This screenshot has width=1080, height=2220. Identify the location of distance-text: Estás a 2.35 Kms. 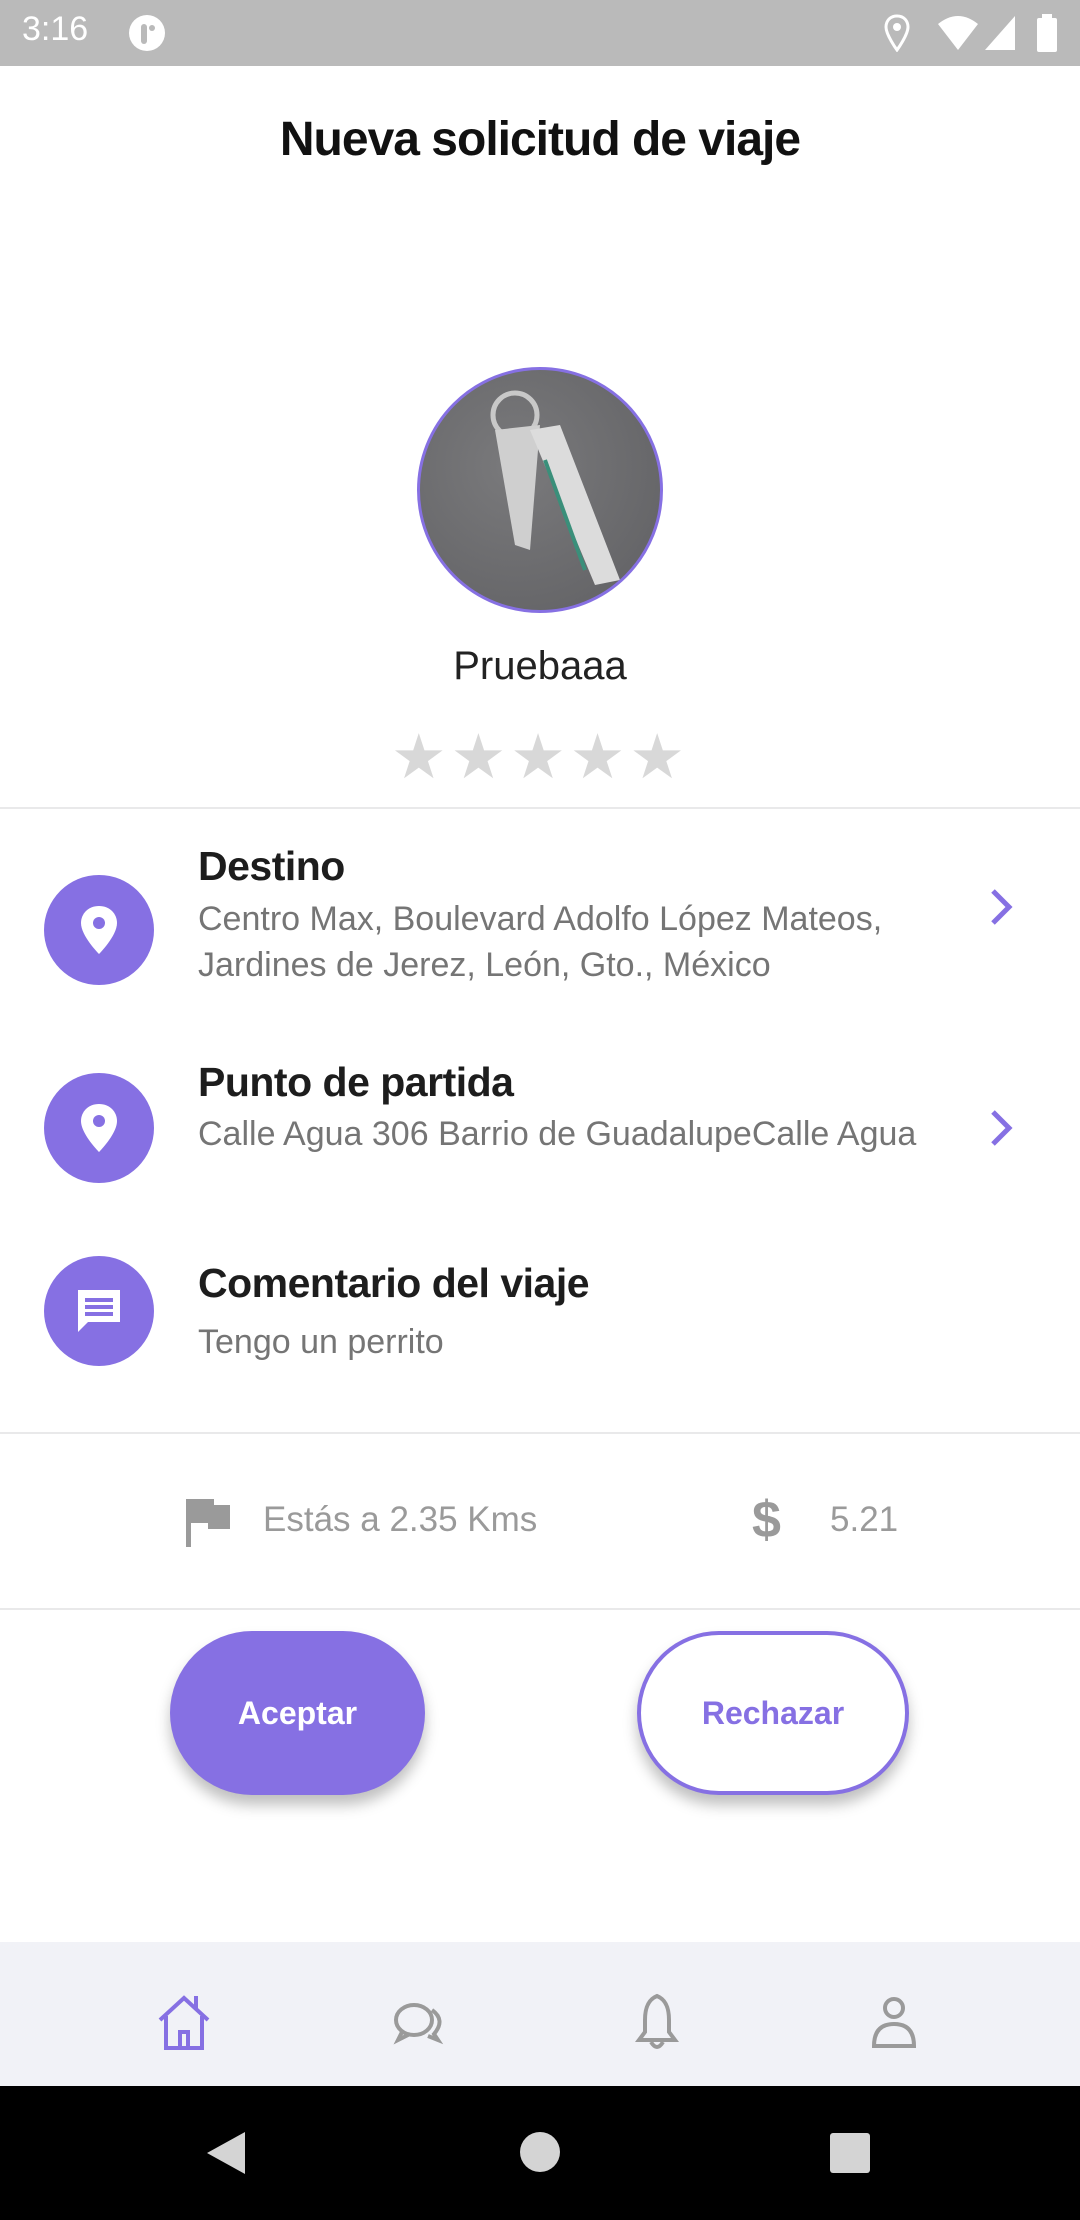
(400, 1519).